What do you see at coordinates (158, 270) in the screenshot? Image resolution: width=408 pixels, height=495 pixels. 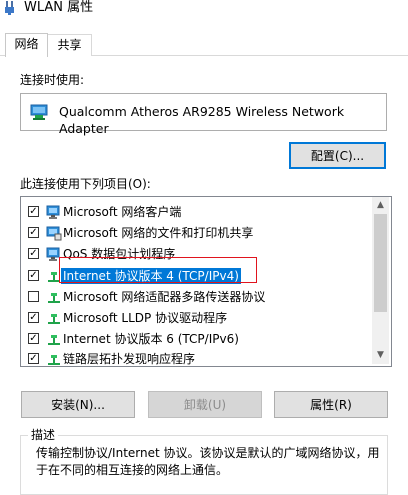 I see `highlight-outline` at bounding box center [158, 270].